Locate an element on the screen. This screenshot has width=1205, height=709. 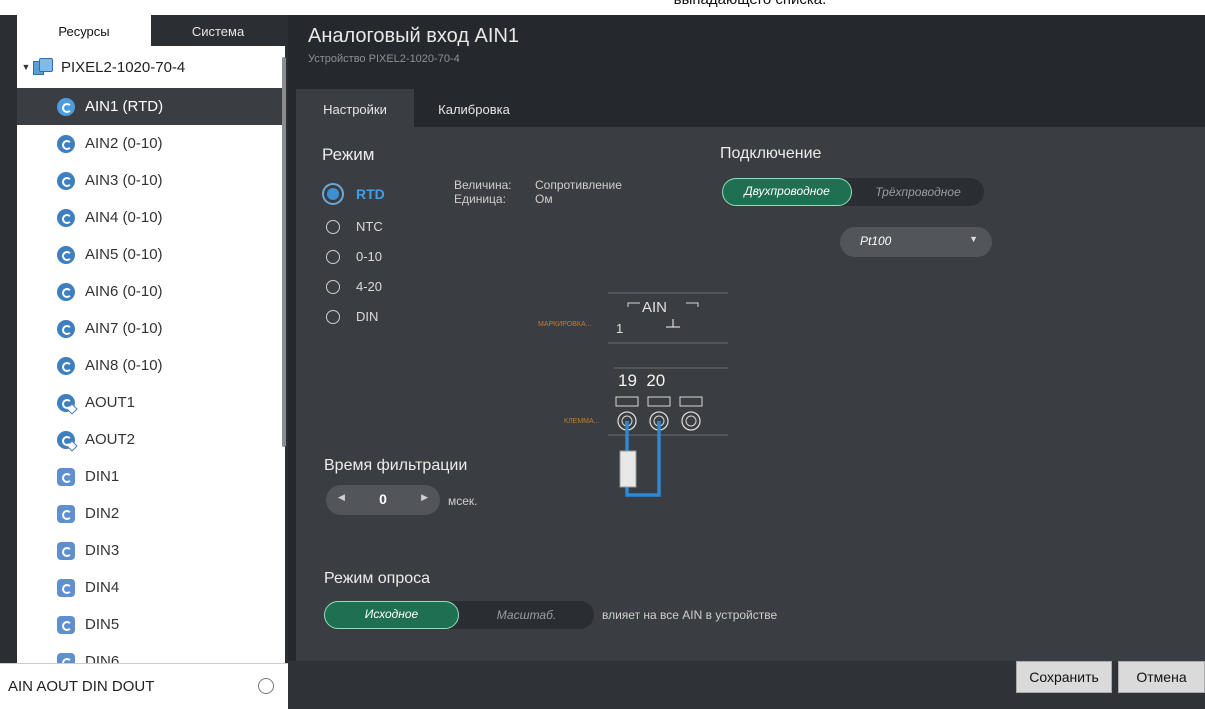
tree-item-din3: DIN3 is located at coordinates (151, 550).